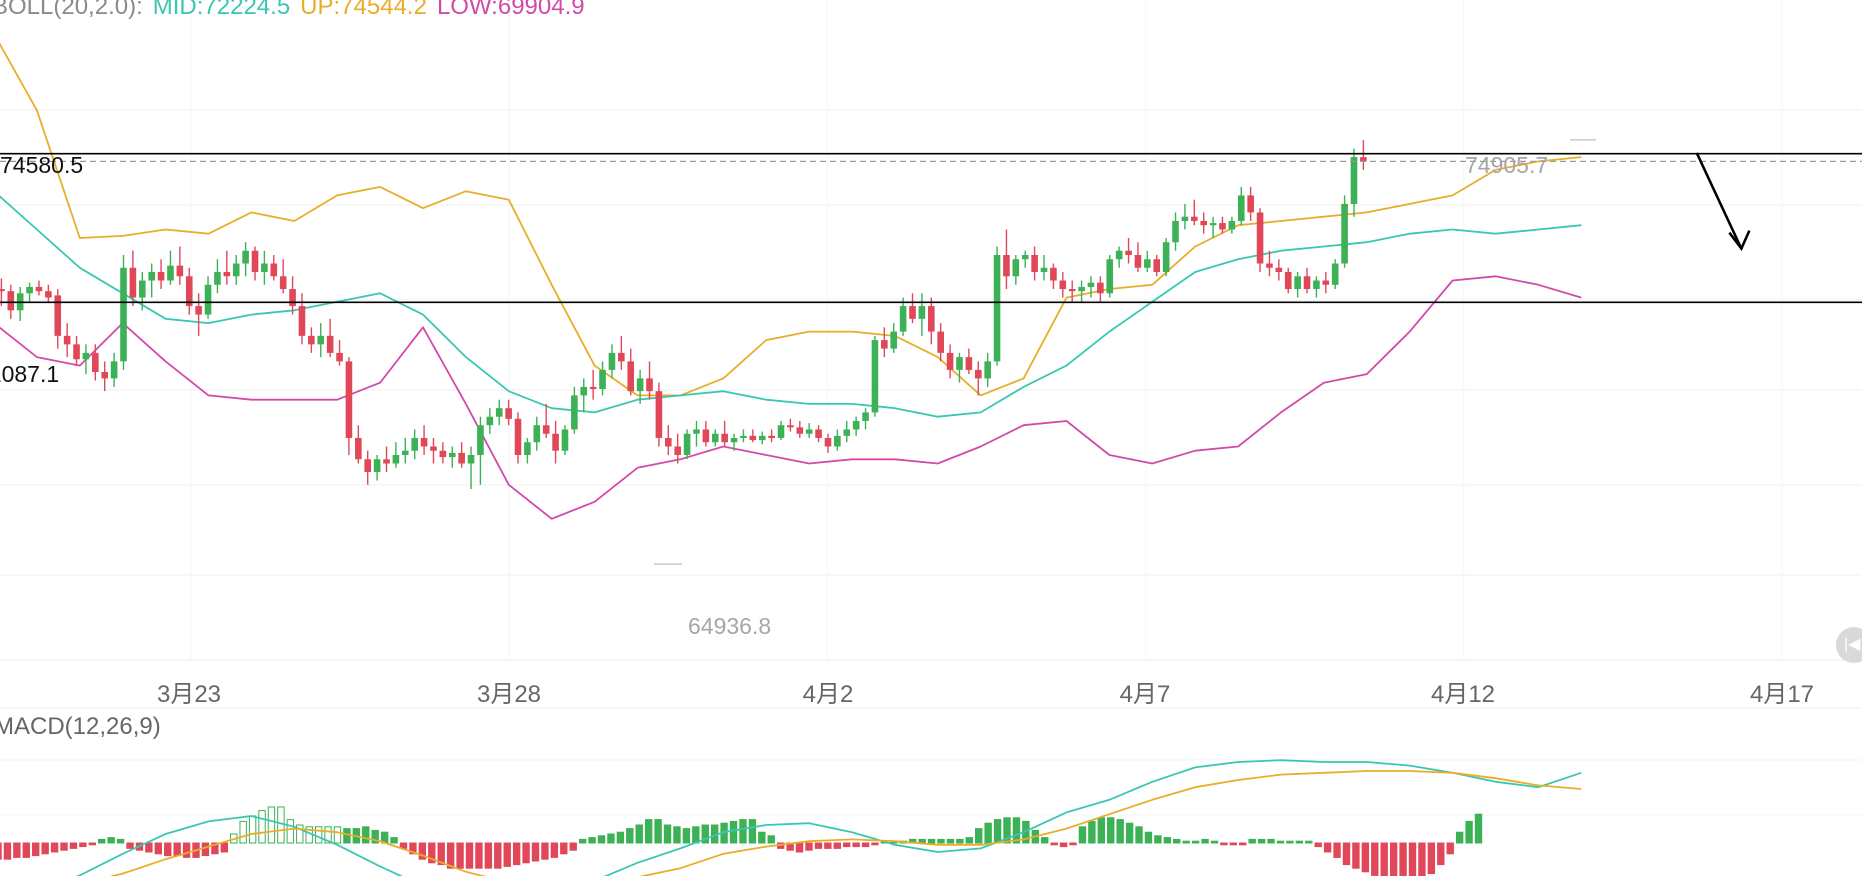  I want to click on boll-legend-low: LOW:69904.9, so click(510, 10).